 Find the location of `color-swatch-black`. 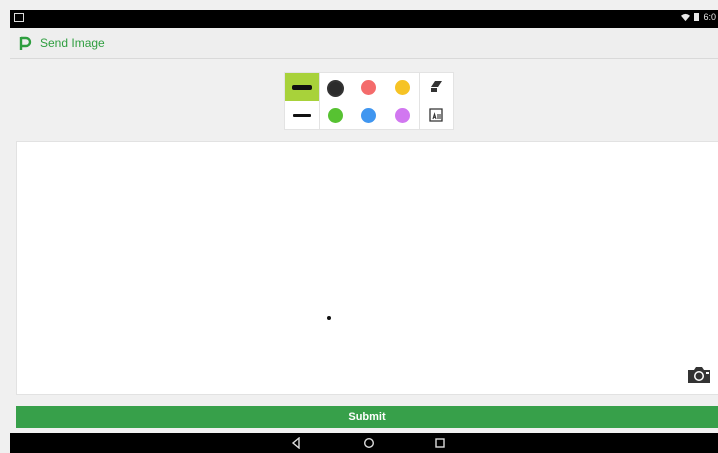

color-swatch-black is located at coordinates (335, 88).